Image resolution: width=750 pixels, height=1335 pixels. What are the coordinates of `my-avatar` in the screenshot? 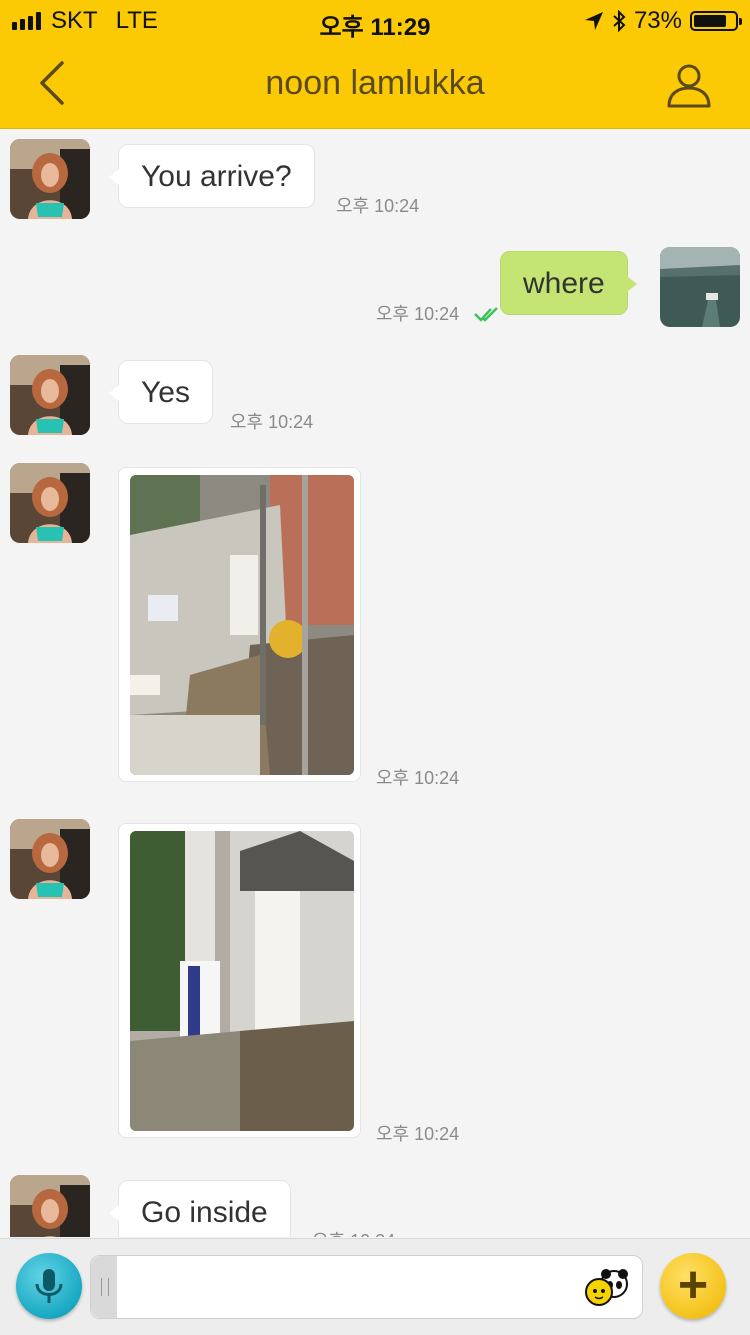 It's located at (700, 287).